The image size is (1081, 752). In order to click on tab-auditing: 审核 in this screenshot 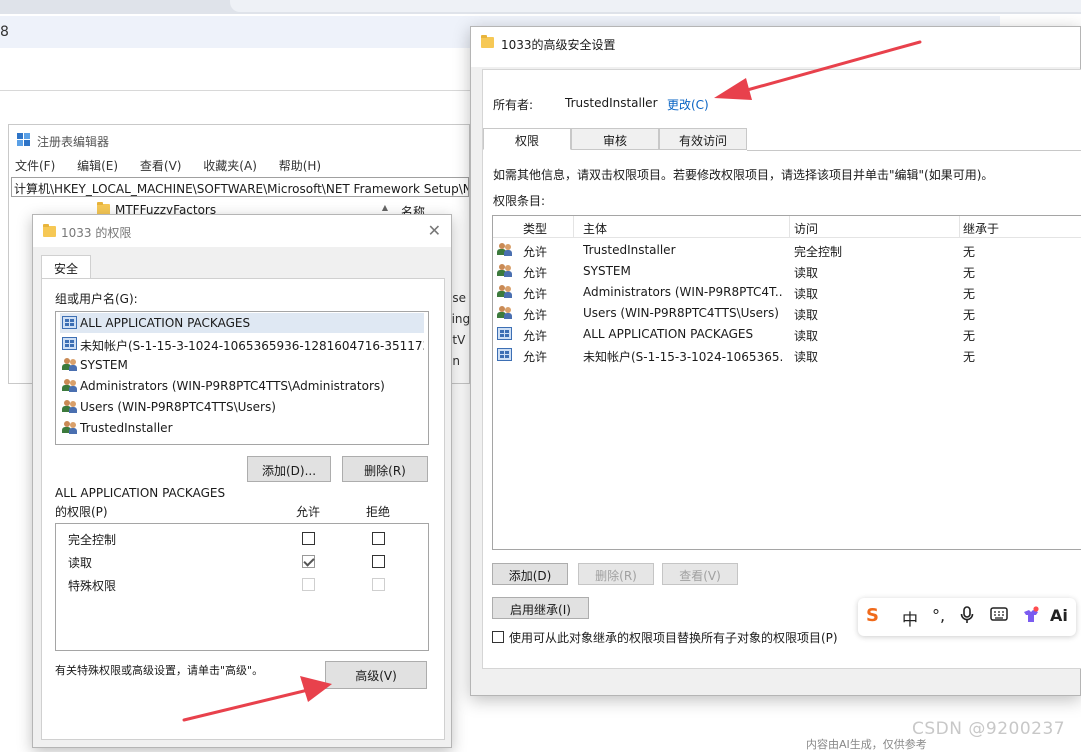, I will do `click(615, 139)`.